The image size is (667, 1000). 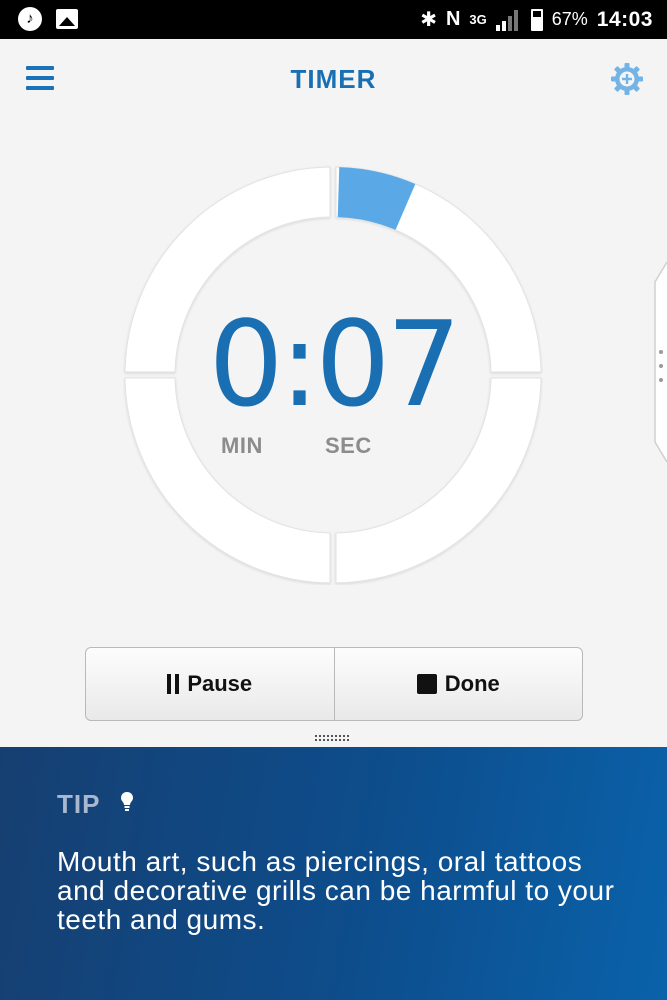 I want to click on pause-label: Pause, so click(x=220, y=683).